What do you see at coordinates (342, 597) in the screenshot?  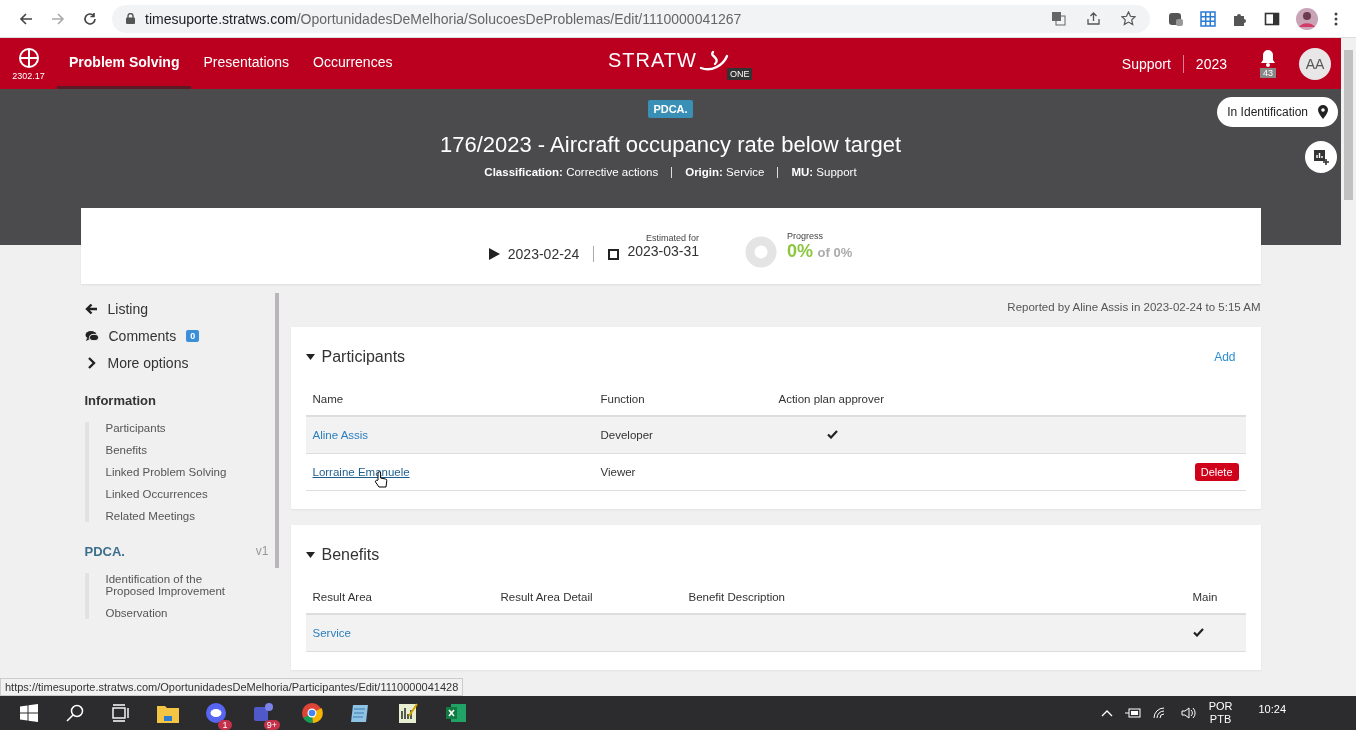 I see `column-header: Result Area` at bounding box center [342, 597].